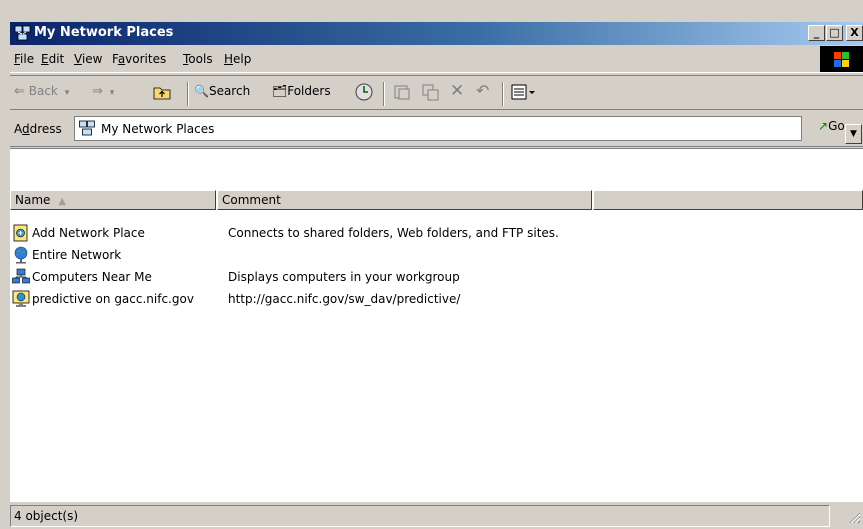  I want to click on up-folder-icon, so click(162, 93).